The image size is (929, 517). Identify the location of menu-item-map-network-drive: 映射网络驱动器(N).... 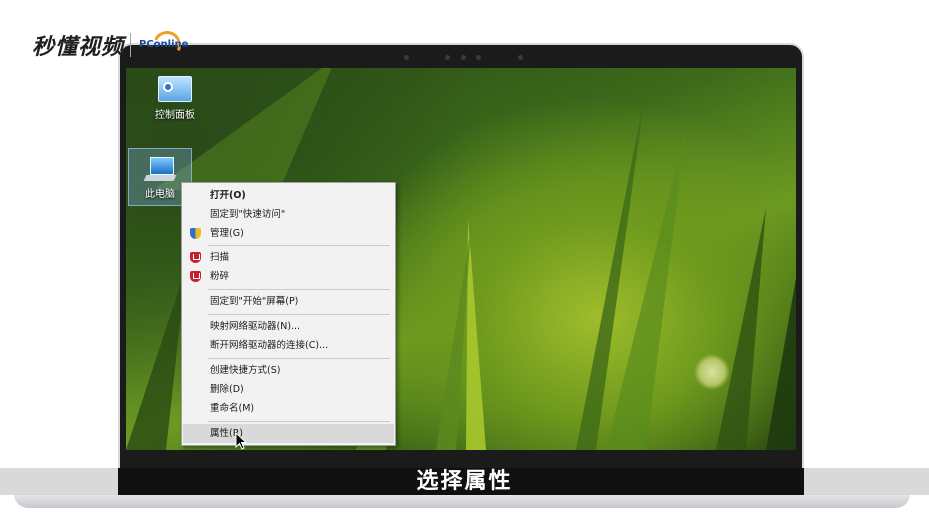
(288, 326).